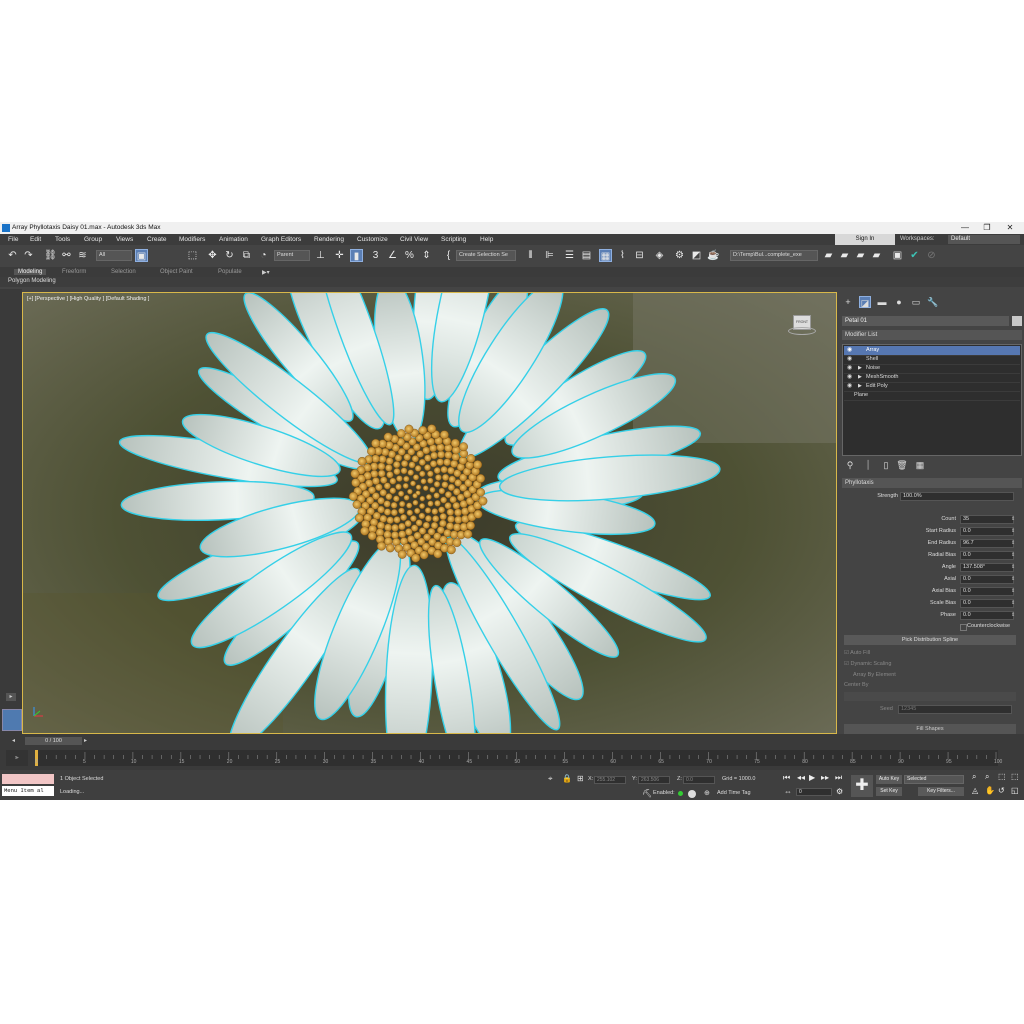  Describe the element at coordinates (266, 272) in the screenshot. I see `ribbon-options-icon: ▶▾` at that location.